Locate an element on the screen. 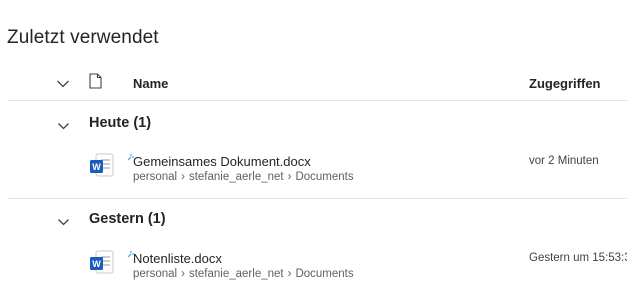 The image size is (627, 305). accessed-time: vor 2 Minuten is located at coordinates (564, 161).